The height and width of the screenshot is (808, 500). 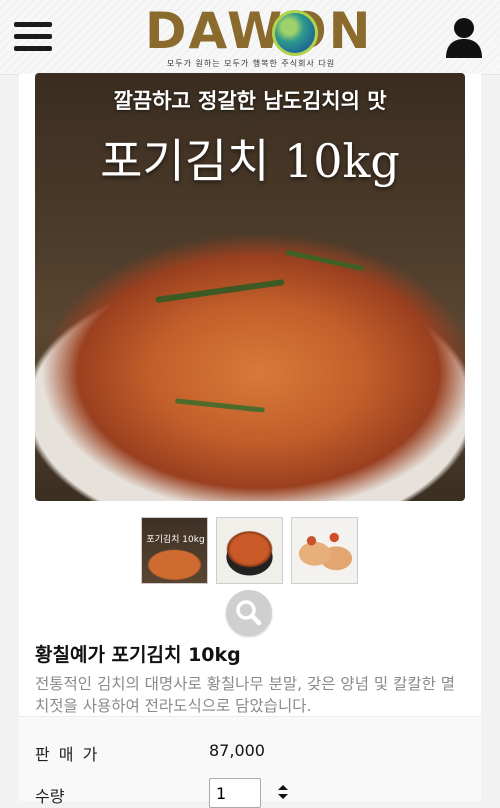 What do you see at coordinates (251, 63) in the screenshot?
I see `logo-tagline: 모두가 원하는 모두가 행복한 주식회사 다원` at bounding box center [251, 63].